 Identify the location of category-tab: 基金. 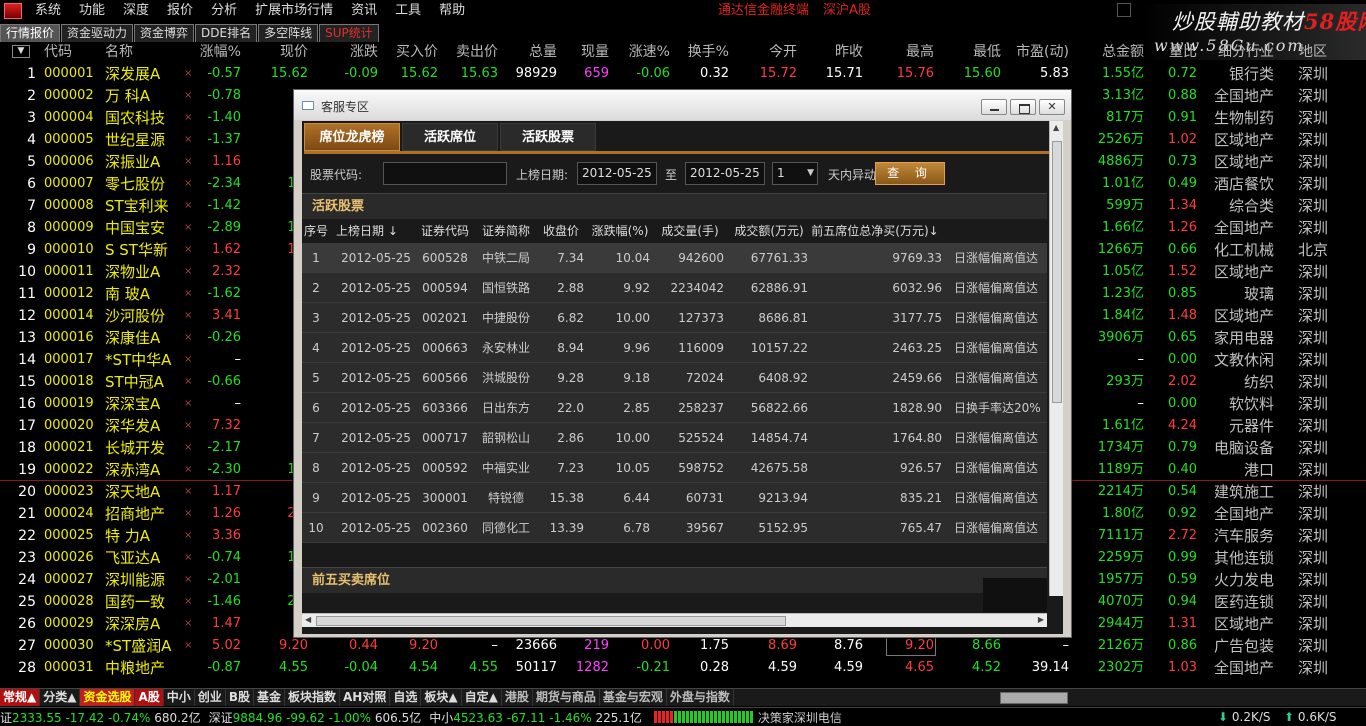
(269, 697).